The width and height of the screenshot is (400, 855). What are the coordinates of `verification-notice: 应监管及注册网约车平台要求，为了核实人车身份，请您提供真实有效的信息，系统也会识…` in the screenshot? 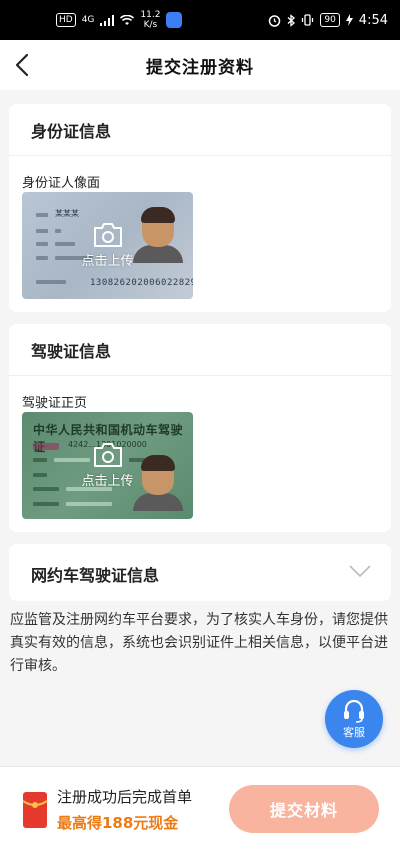 It's located at (199, 643).